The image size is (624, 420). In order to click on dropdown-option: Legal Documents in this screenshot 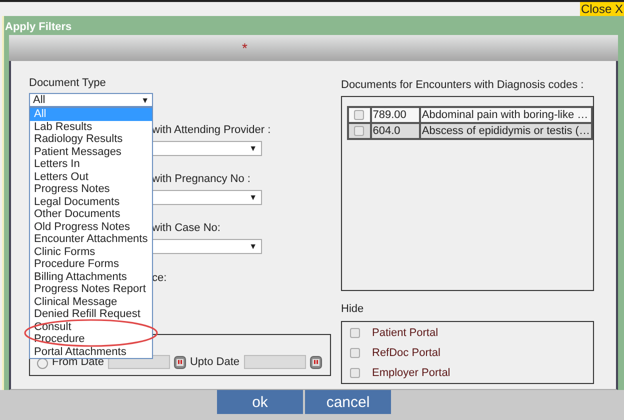, I will do `click(91, 202)`.